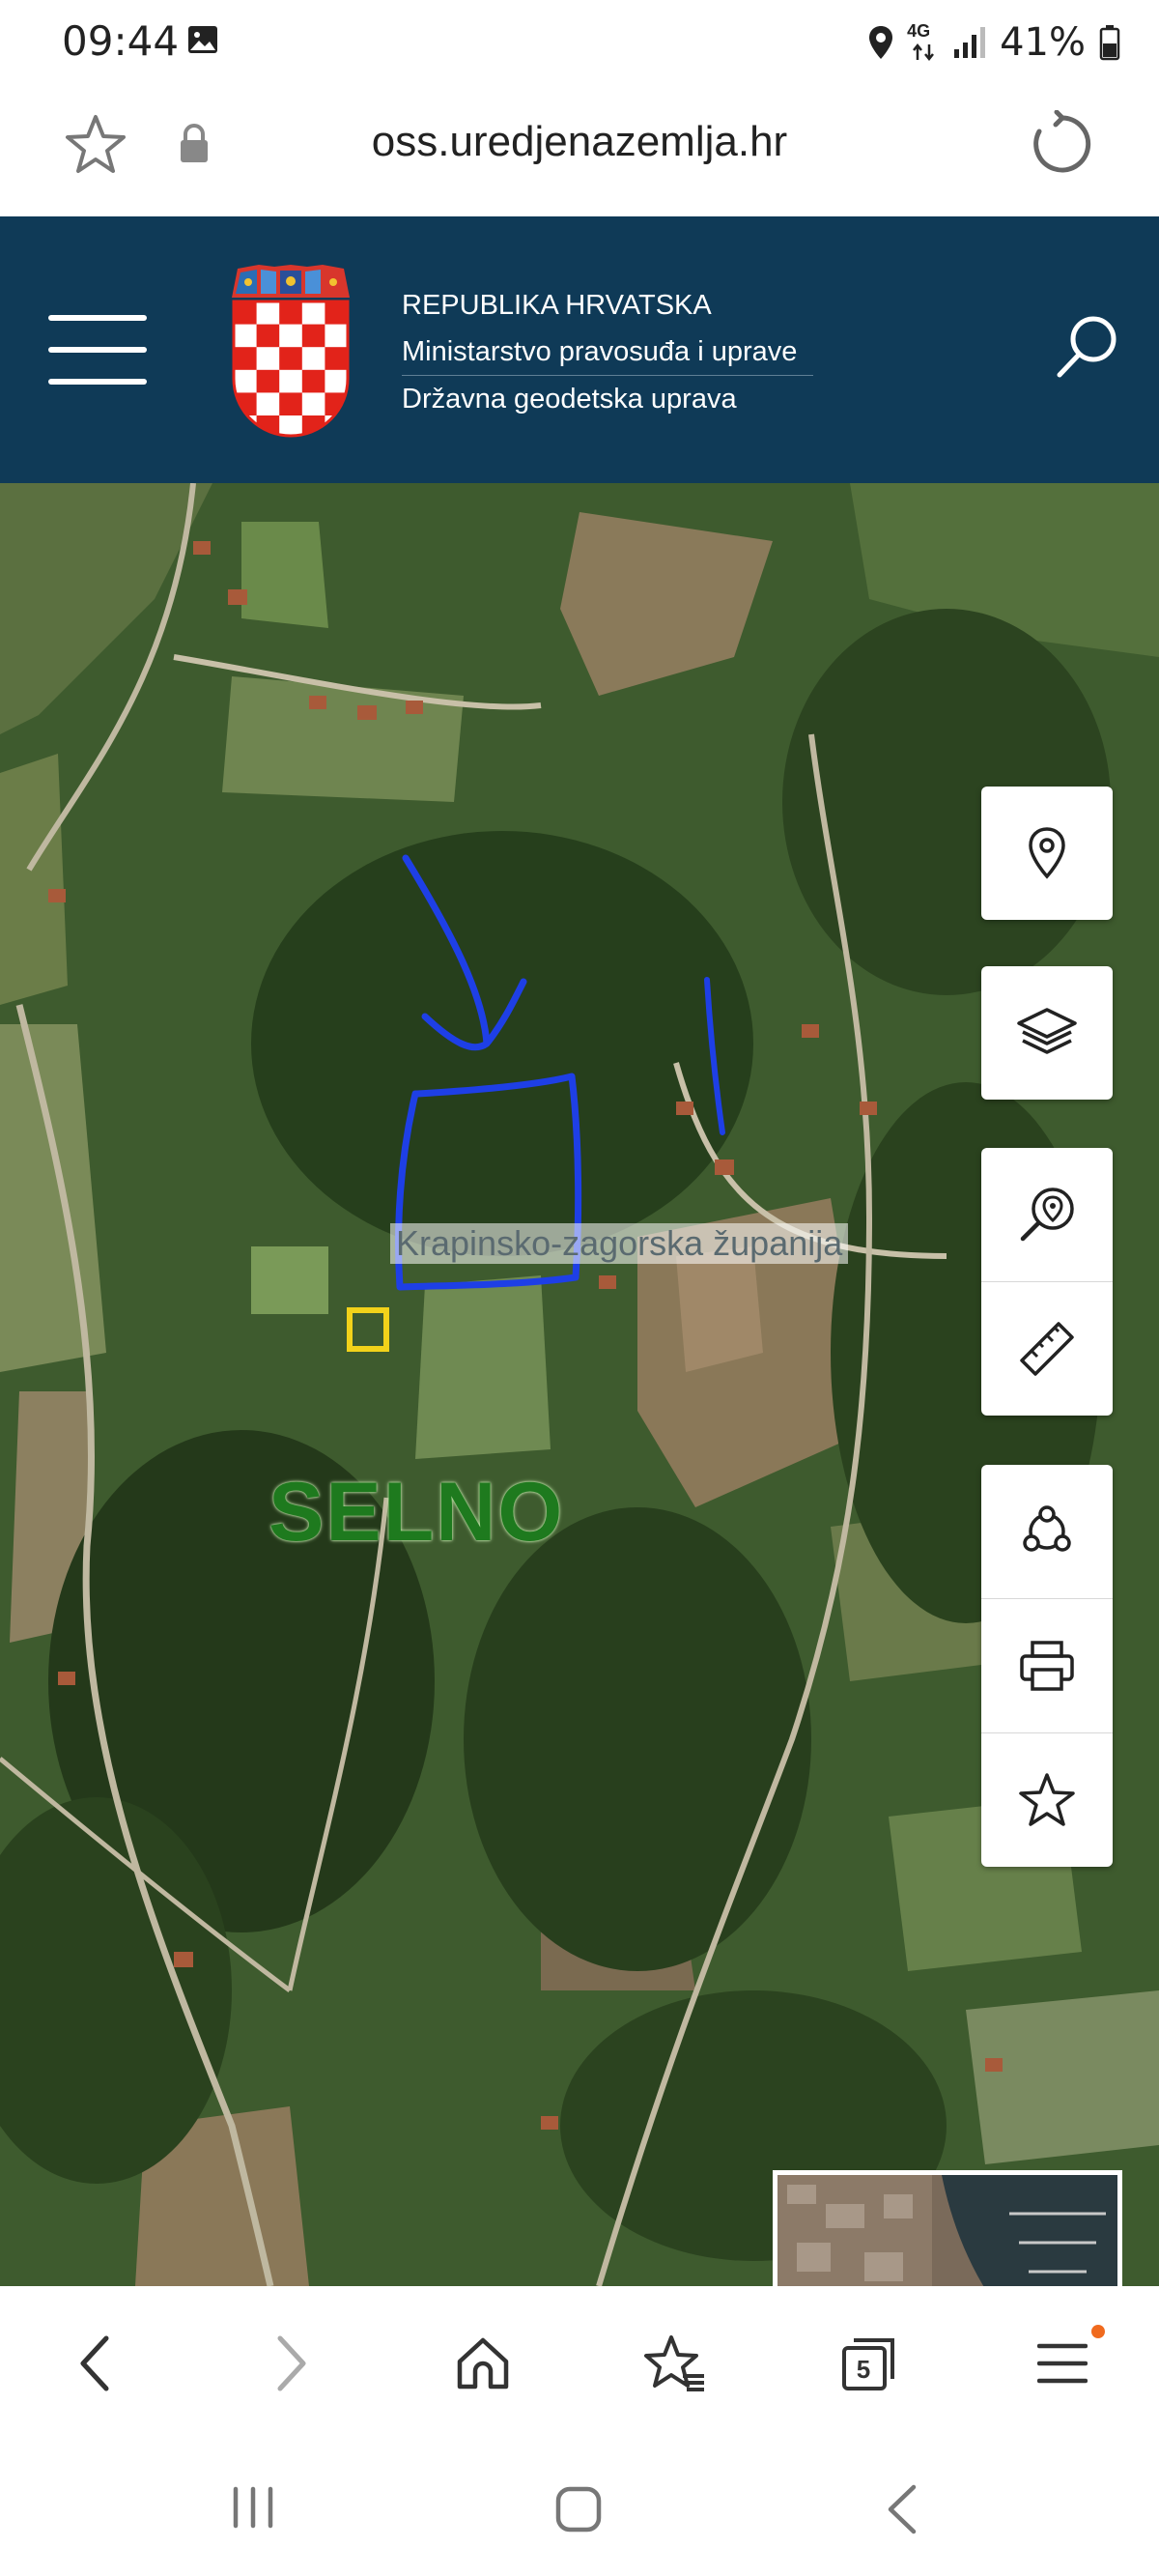 The image size is (1159, 2576). What do you see at coordinates (923, 43) in the screenshot?
I see `network-indicator: 4G` at bounding box center [923, 43].